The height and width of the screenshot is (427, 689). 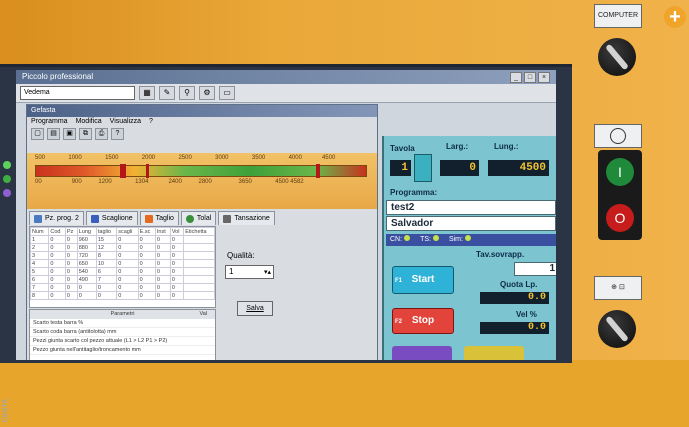 I want to click on minimize-button: _, so click(x=516, y=77).